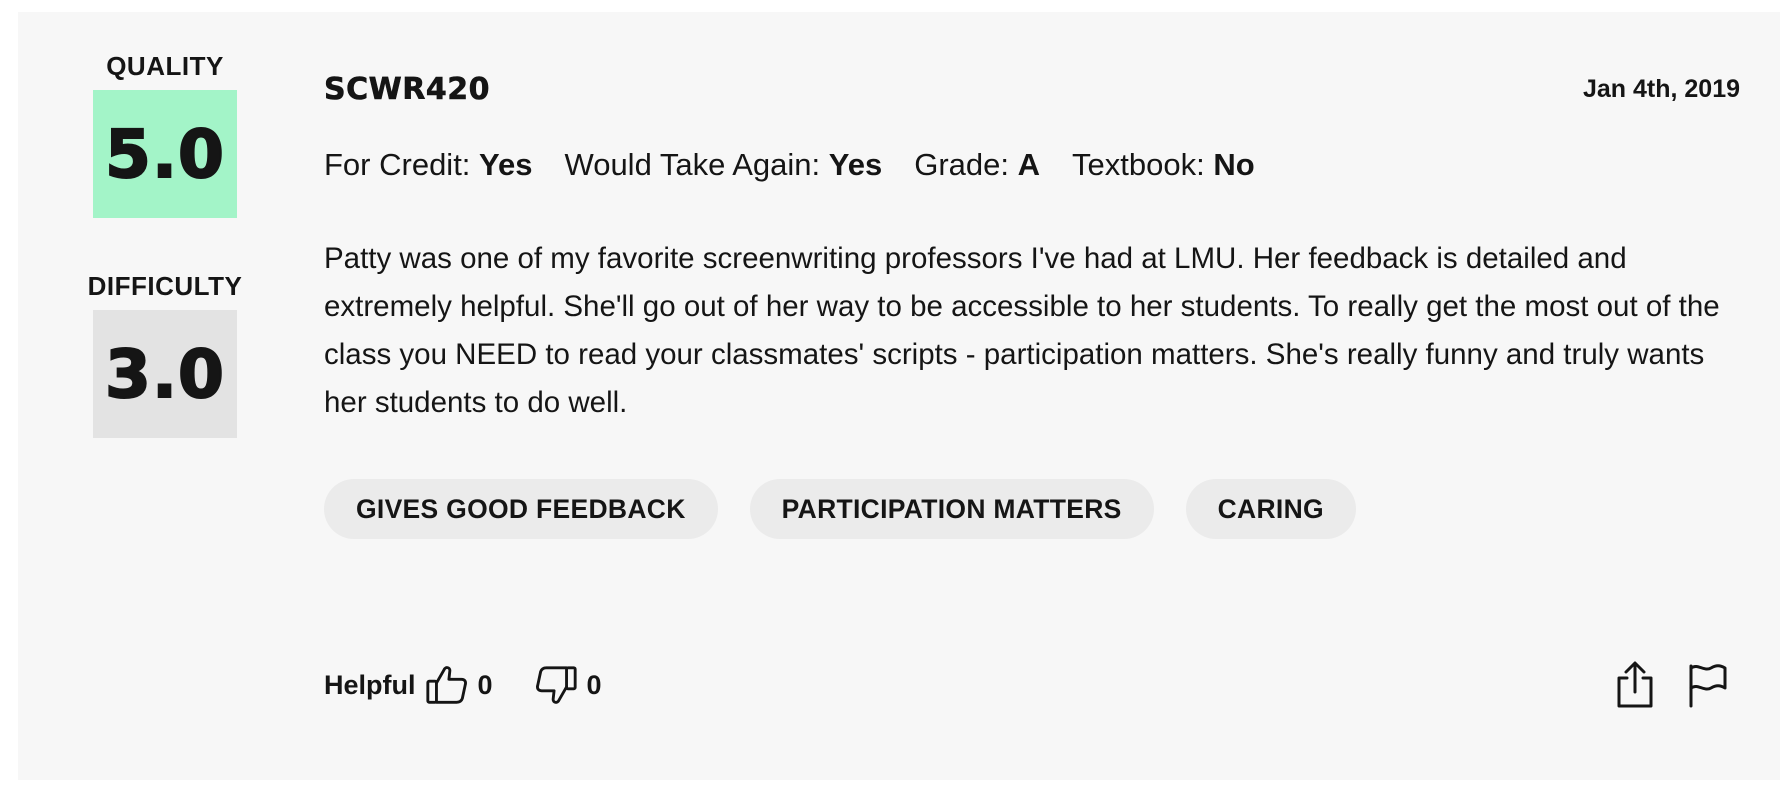 Image resolution: width=1780 pixels, height=800 pixels. I want to click on meta-would-take-again: Would Take Again: Yes, so click(724, 165).